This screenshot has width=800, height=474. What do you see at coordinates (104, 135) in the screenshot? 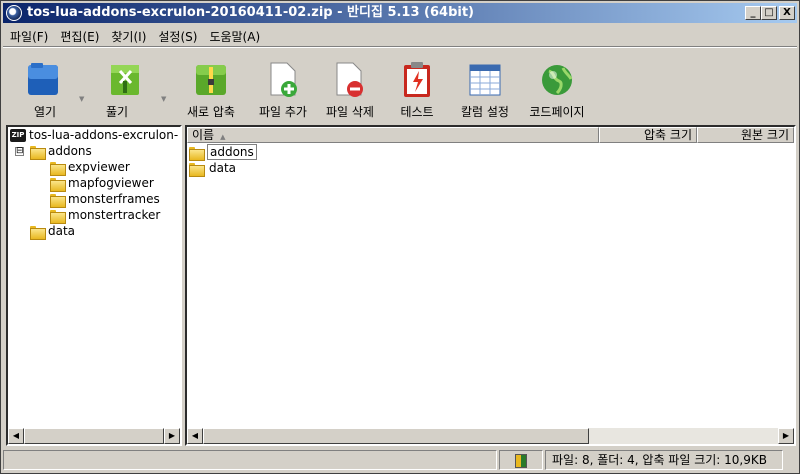
I see `tree-root-label: tos-lua-addons-excrulon-` at bounding box center [104, 135].